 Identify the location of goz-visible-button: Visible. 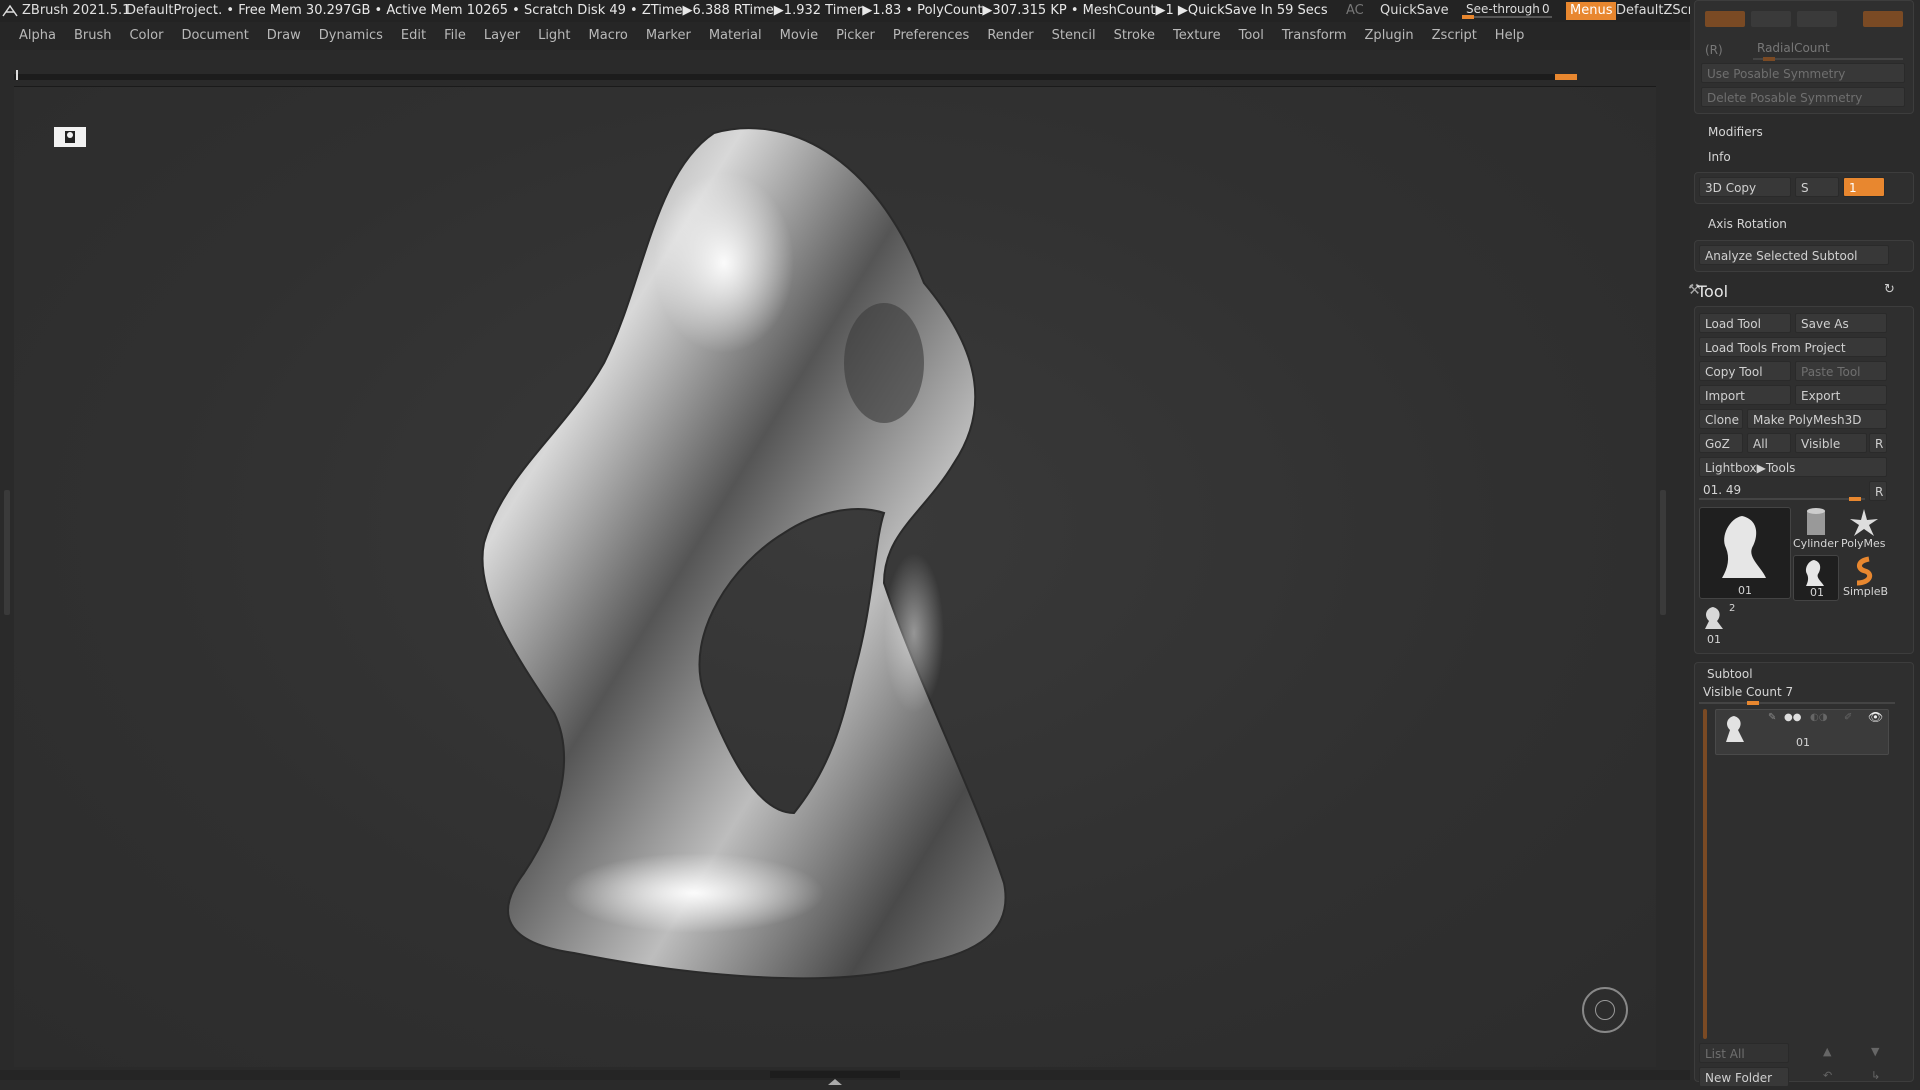
(1831, 443).